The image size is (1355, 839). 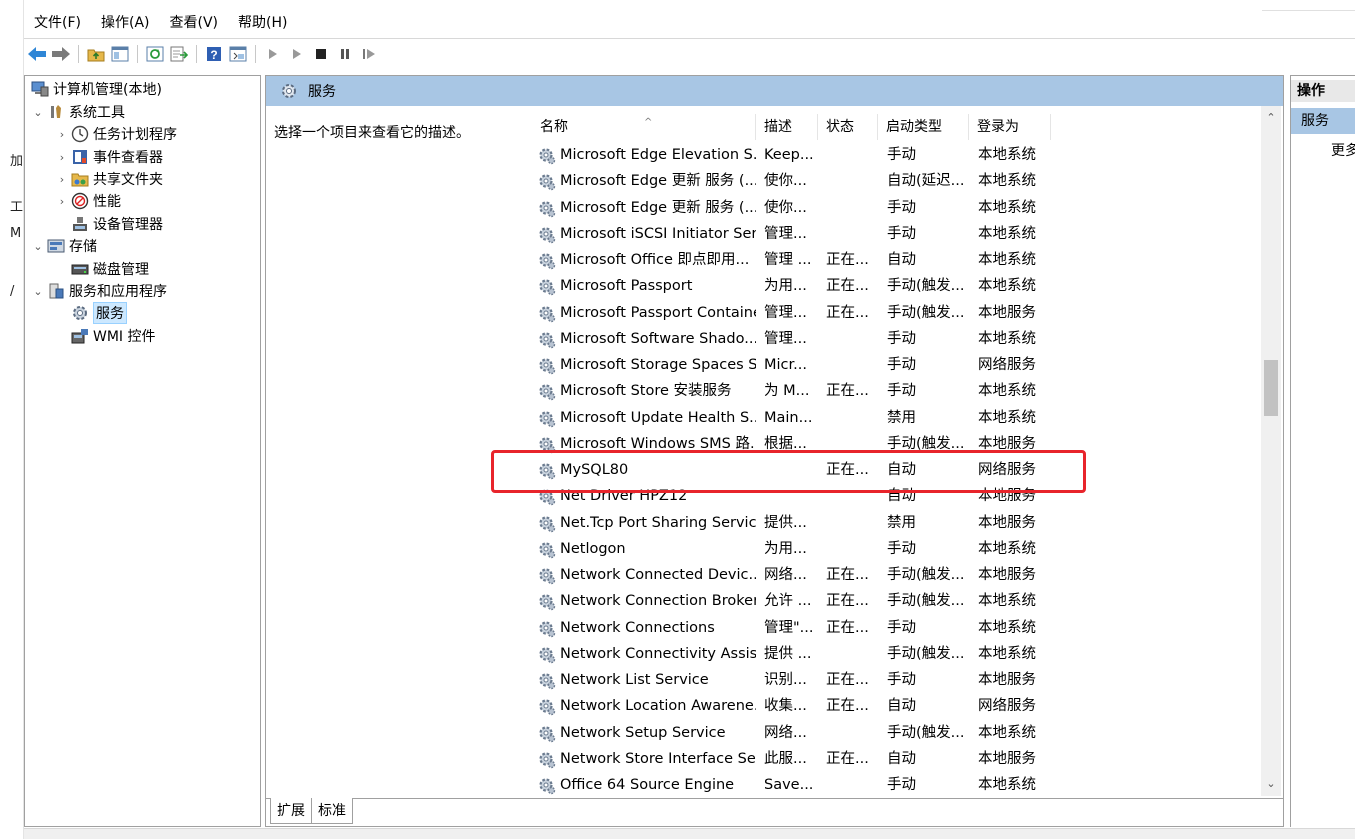 I want to click on table-row: Office 64 Source Engine Save... 手动 本地系统, so click(x=902, y=785).